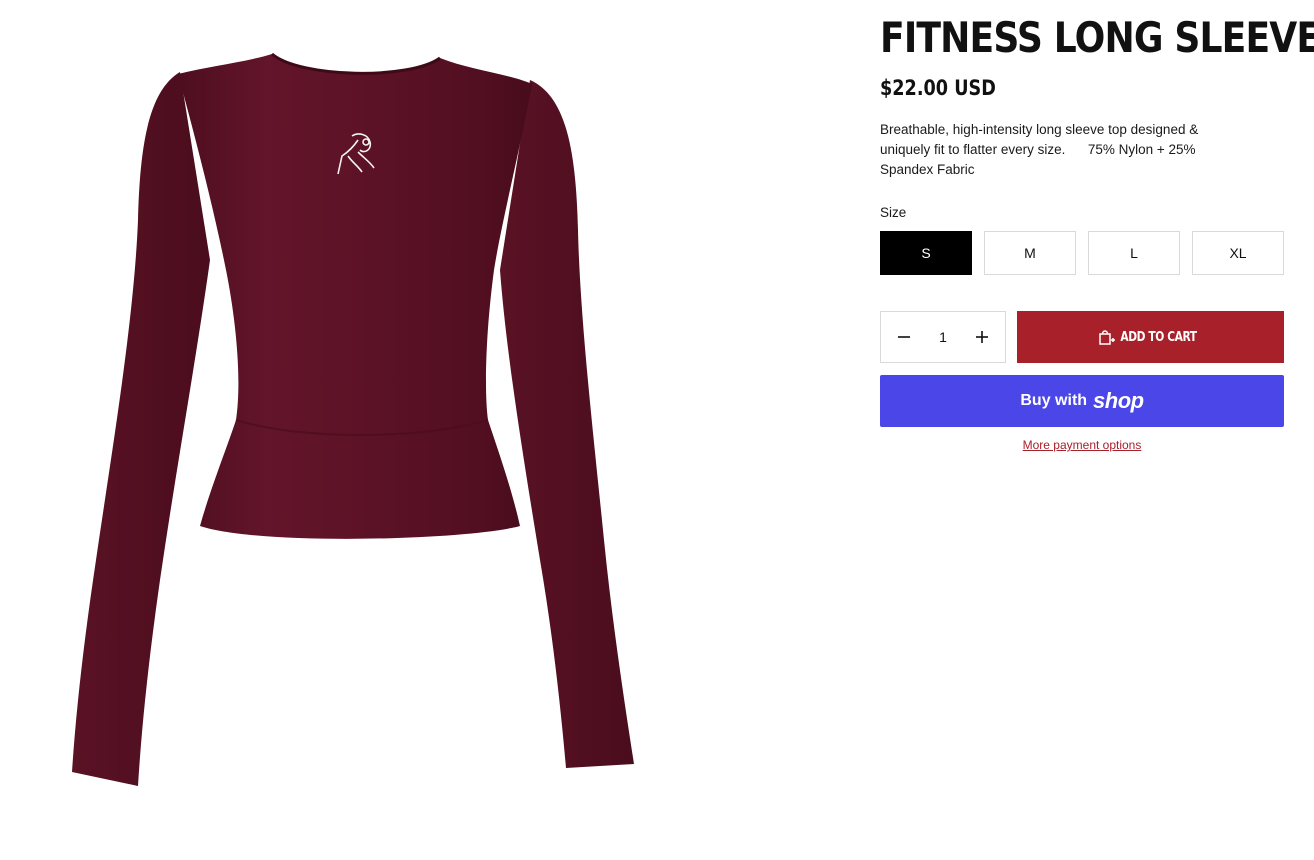  I want to click on add-to-cart-label: ADD TO CART, so click(1158, 337).